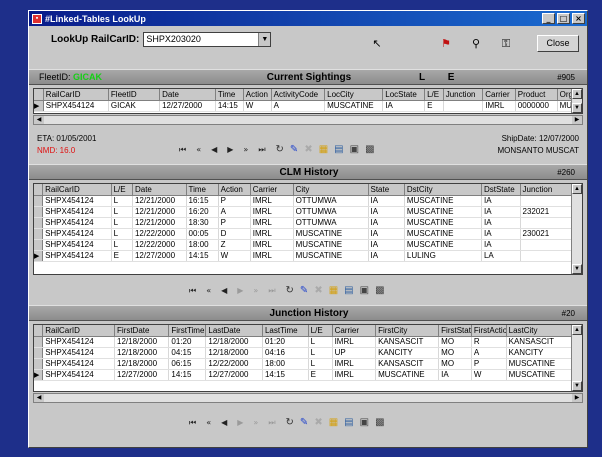 The image size is (602, 457). I want to click on scroll-down-icon: ▼, so click(577, 386).